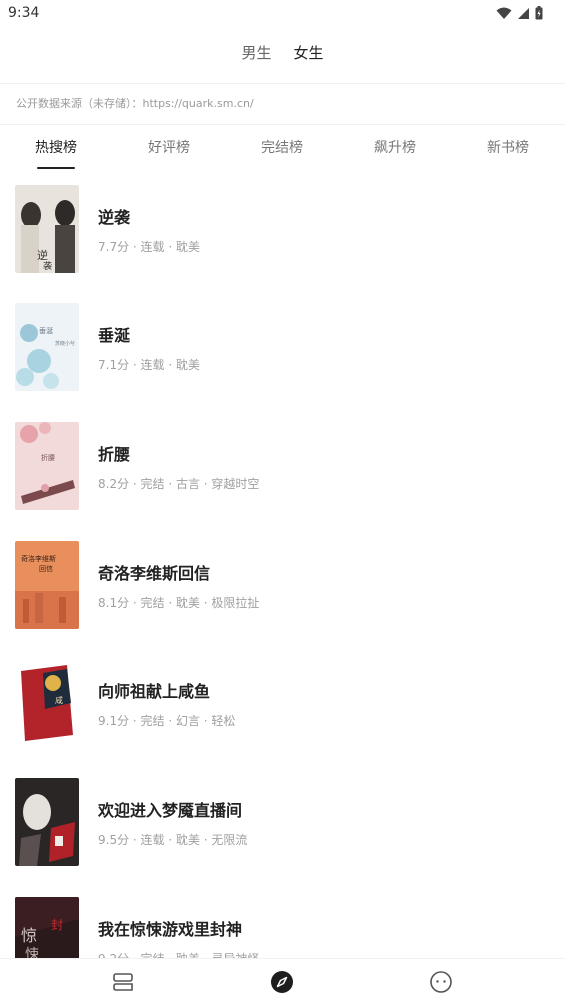 The height and width of the screenshot is (1004, 565). I want to click on book-title: 向师祖献上咸鱼, so click(154, 691).